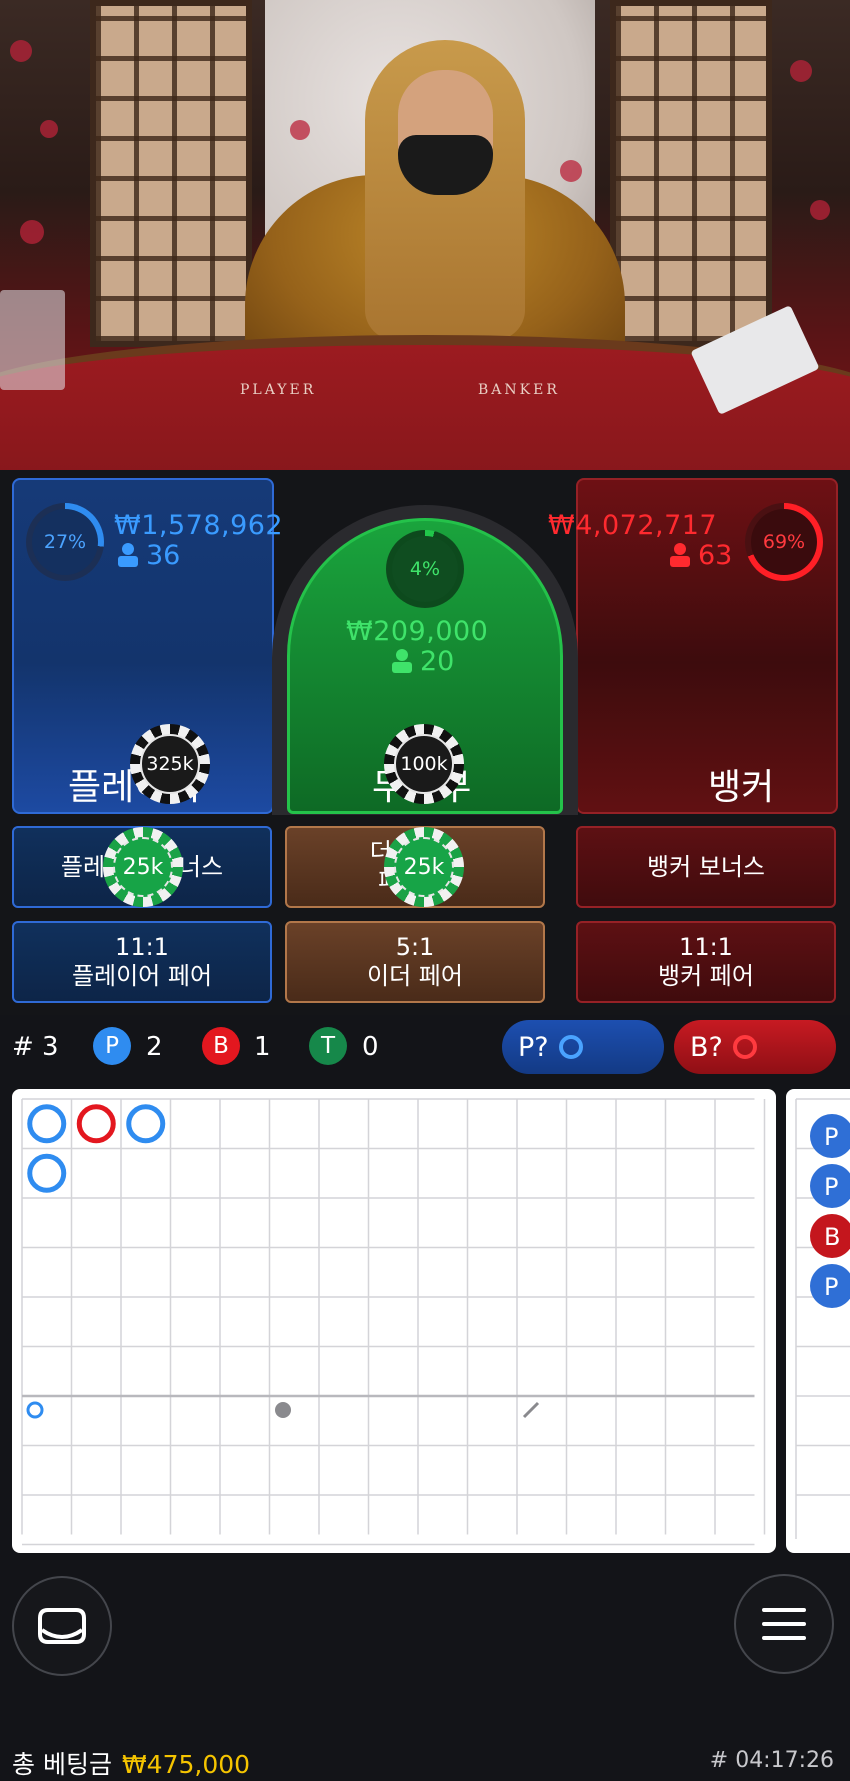  What do you see at coordinates (62, 1764) in the screenshot?
I see `total-bet-label: 총 베팅금` at bounding box center [62, 1764].